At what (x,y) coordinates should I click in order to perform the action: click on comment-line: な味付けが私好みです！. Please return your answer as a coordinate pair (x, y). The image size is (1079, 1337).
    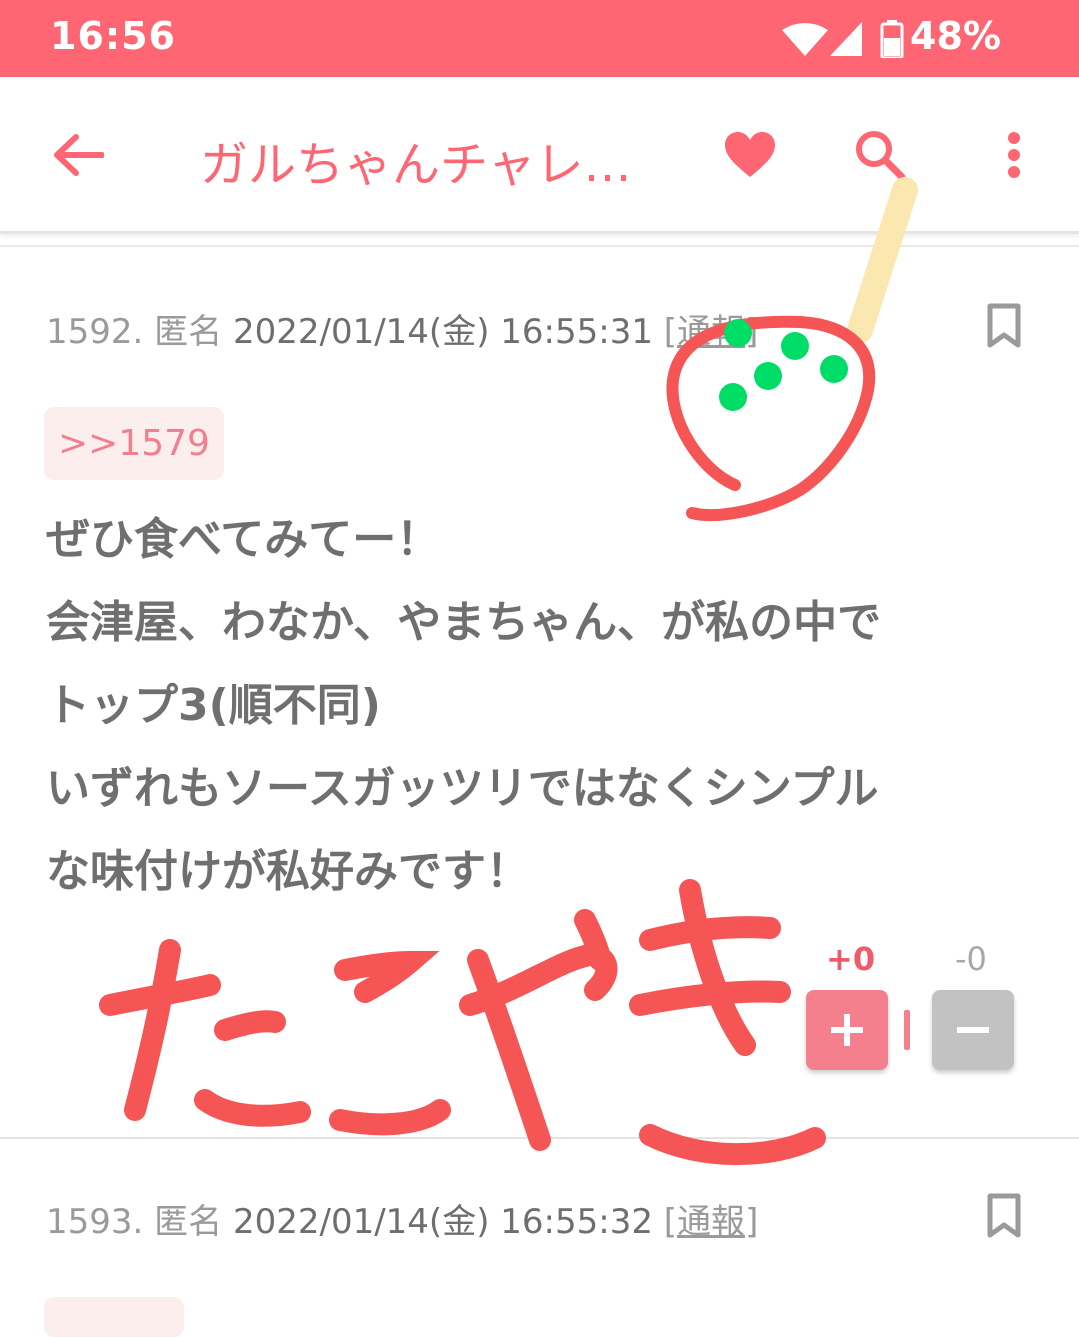
    Looking at the image, I should click on (288, 871).